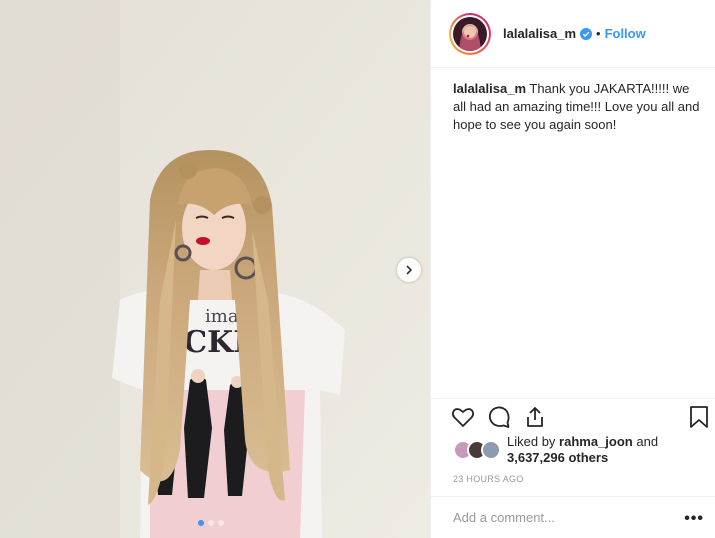  Describe the element at coordinates (563, 517) in the screenshot. I see `comment-input` at that location.